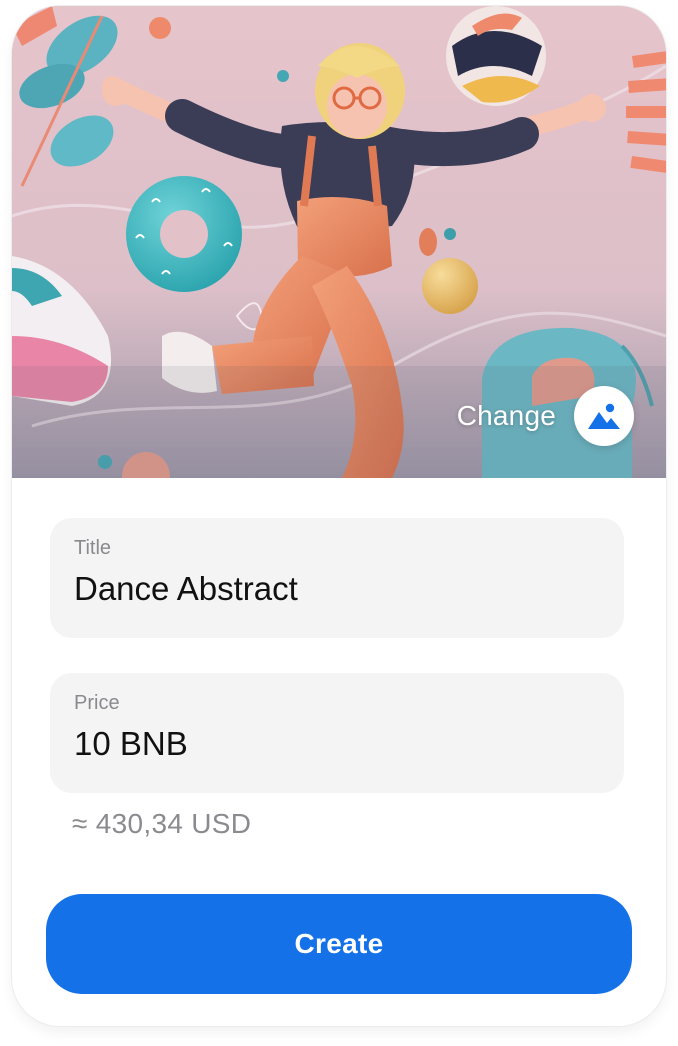  I want to click on image-icon, so click(604, 416).